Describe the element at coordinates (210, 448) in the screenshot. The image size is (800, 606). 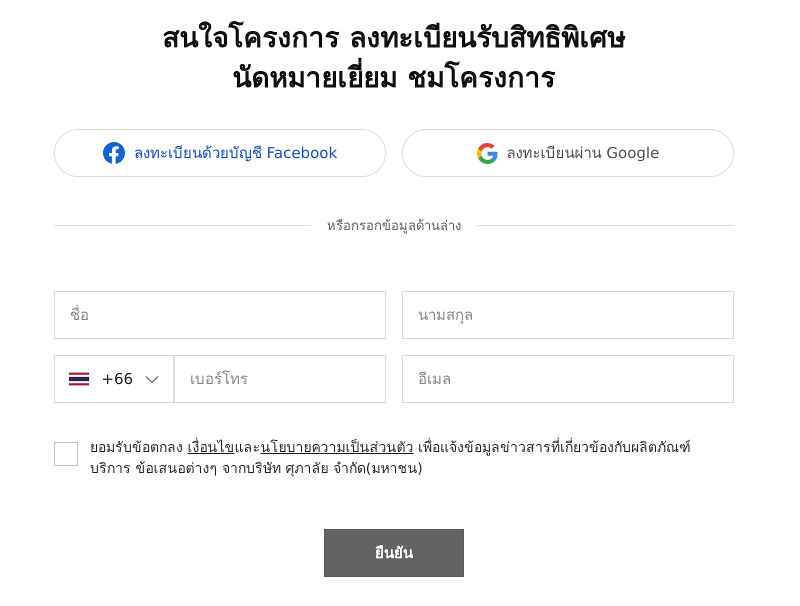
I see `consent-link: เงื่อนไข` at that location.